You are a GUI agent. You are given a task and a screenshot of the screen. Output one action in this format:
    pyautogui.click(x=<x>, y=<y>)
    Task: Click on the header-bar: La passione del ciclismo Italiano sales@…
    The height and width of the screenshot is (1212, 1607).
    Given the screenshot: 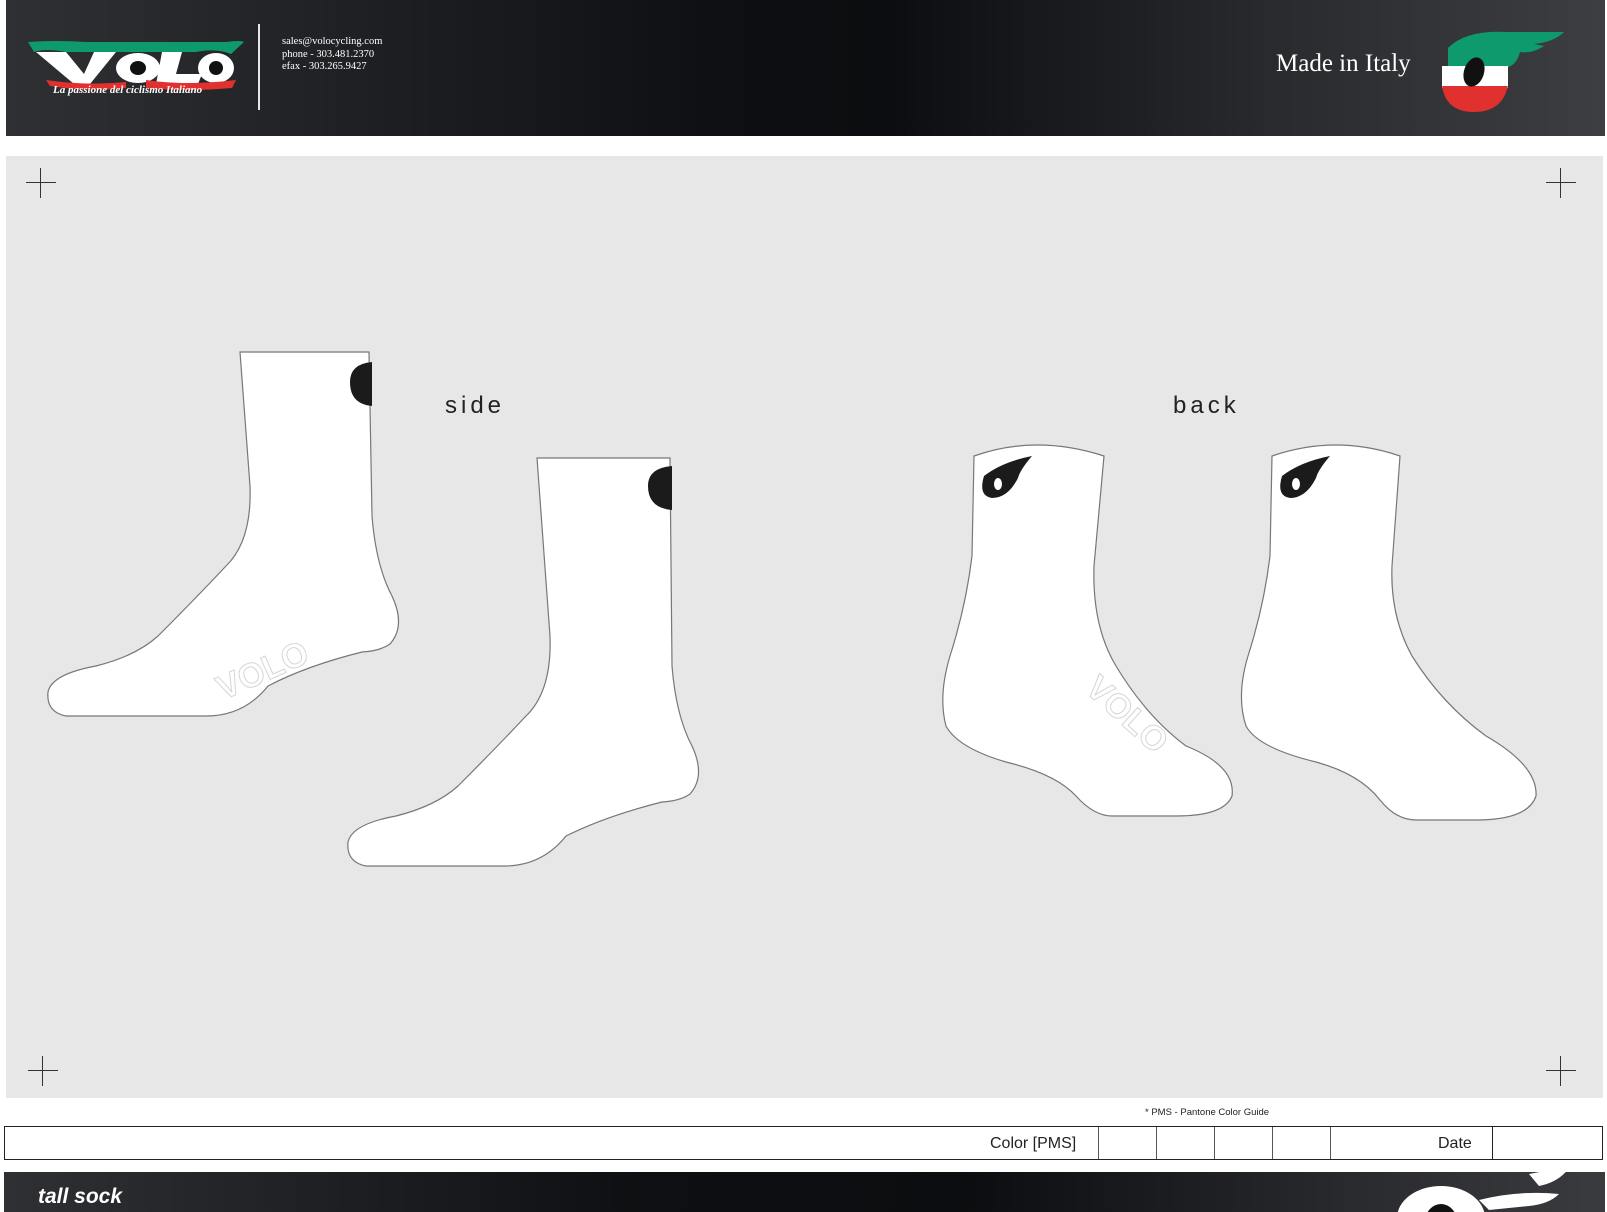 What is the action you would take?
    pyautogui.click(x=805, y=68)
    